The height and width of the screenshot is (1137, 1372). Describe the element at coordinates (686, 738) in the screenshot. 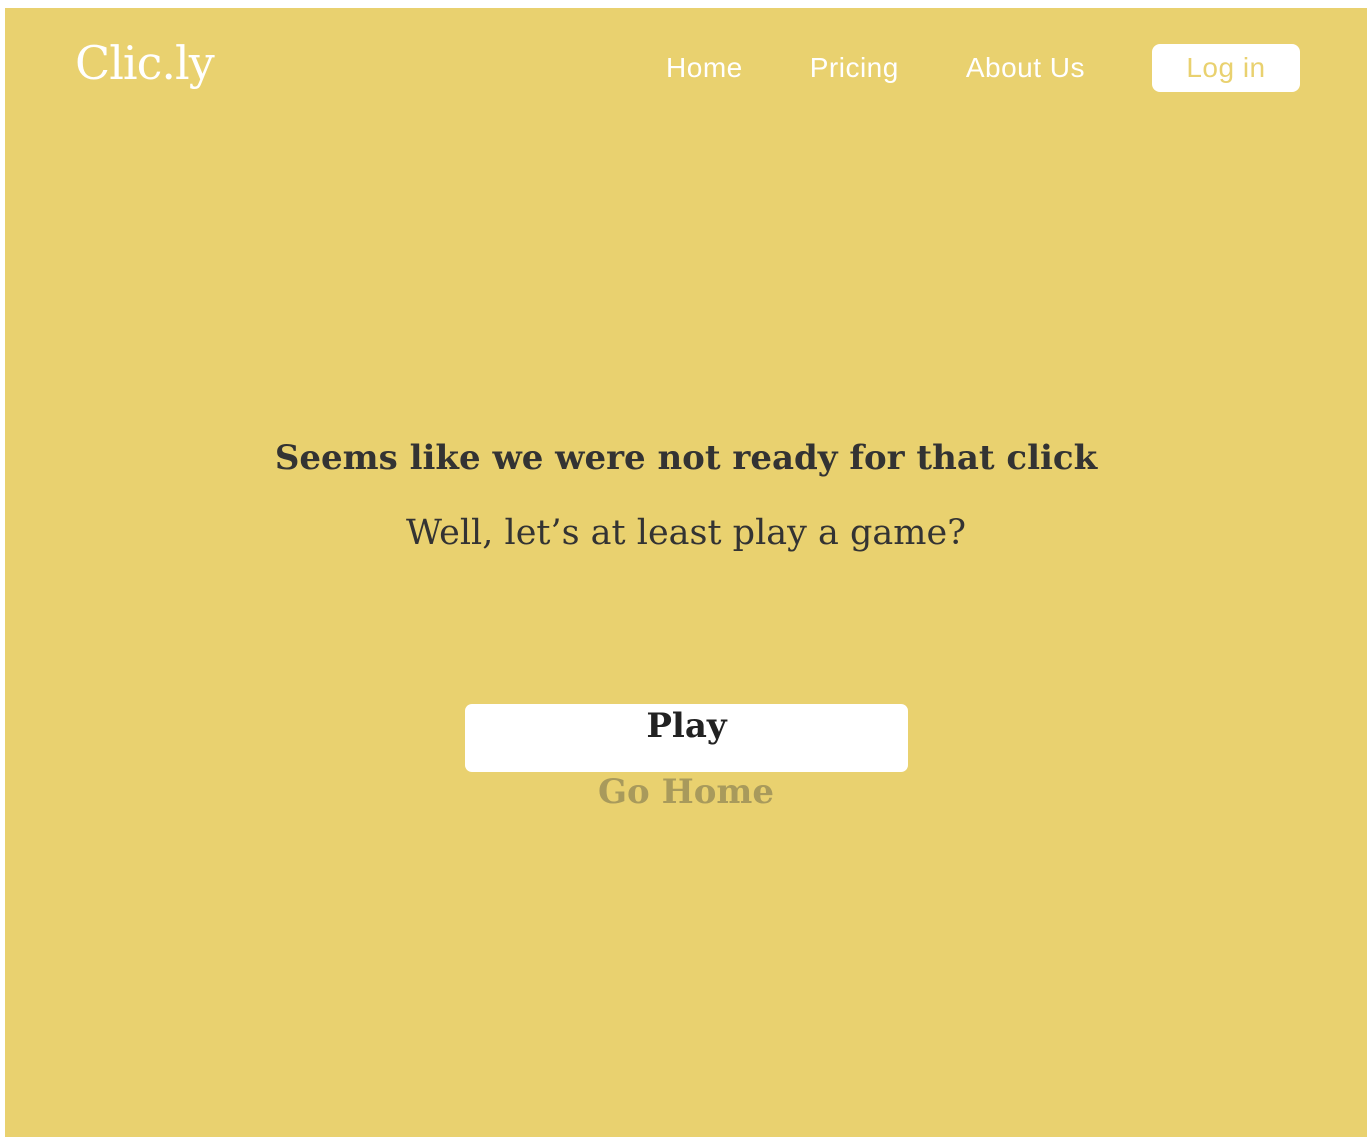

I see `play-button: Play` at that location.